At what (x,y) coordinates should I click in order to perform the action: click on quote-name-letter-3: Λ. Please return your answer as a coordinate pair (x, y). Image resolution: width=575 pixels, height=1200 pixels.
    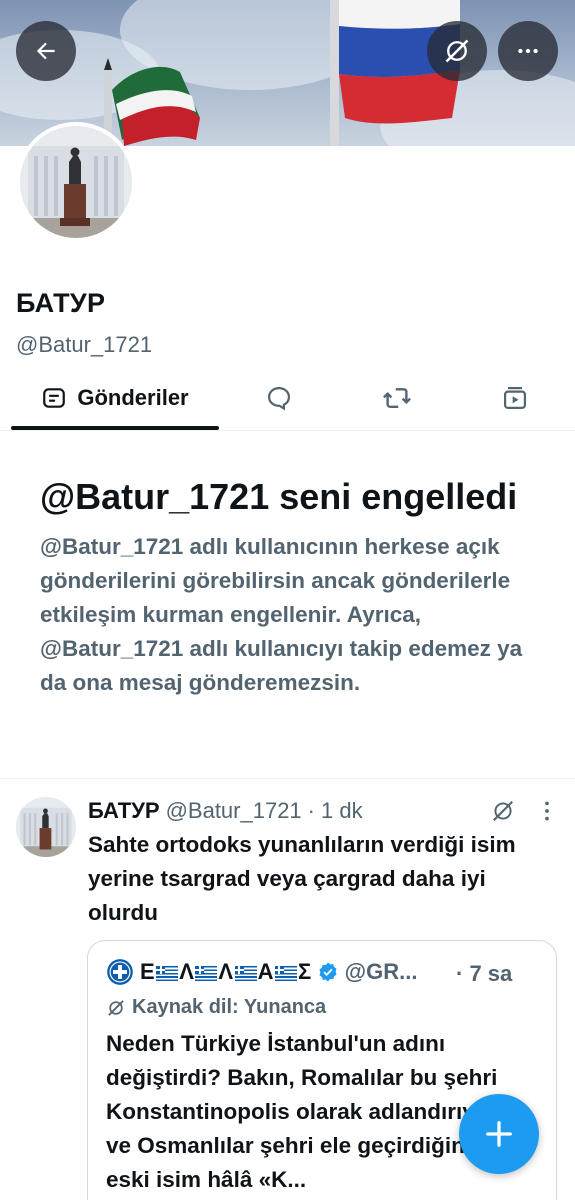
    Looking at the image, I should click on (226, 971).